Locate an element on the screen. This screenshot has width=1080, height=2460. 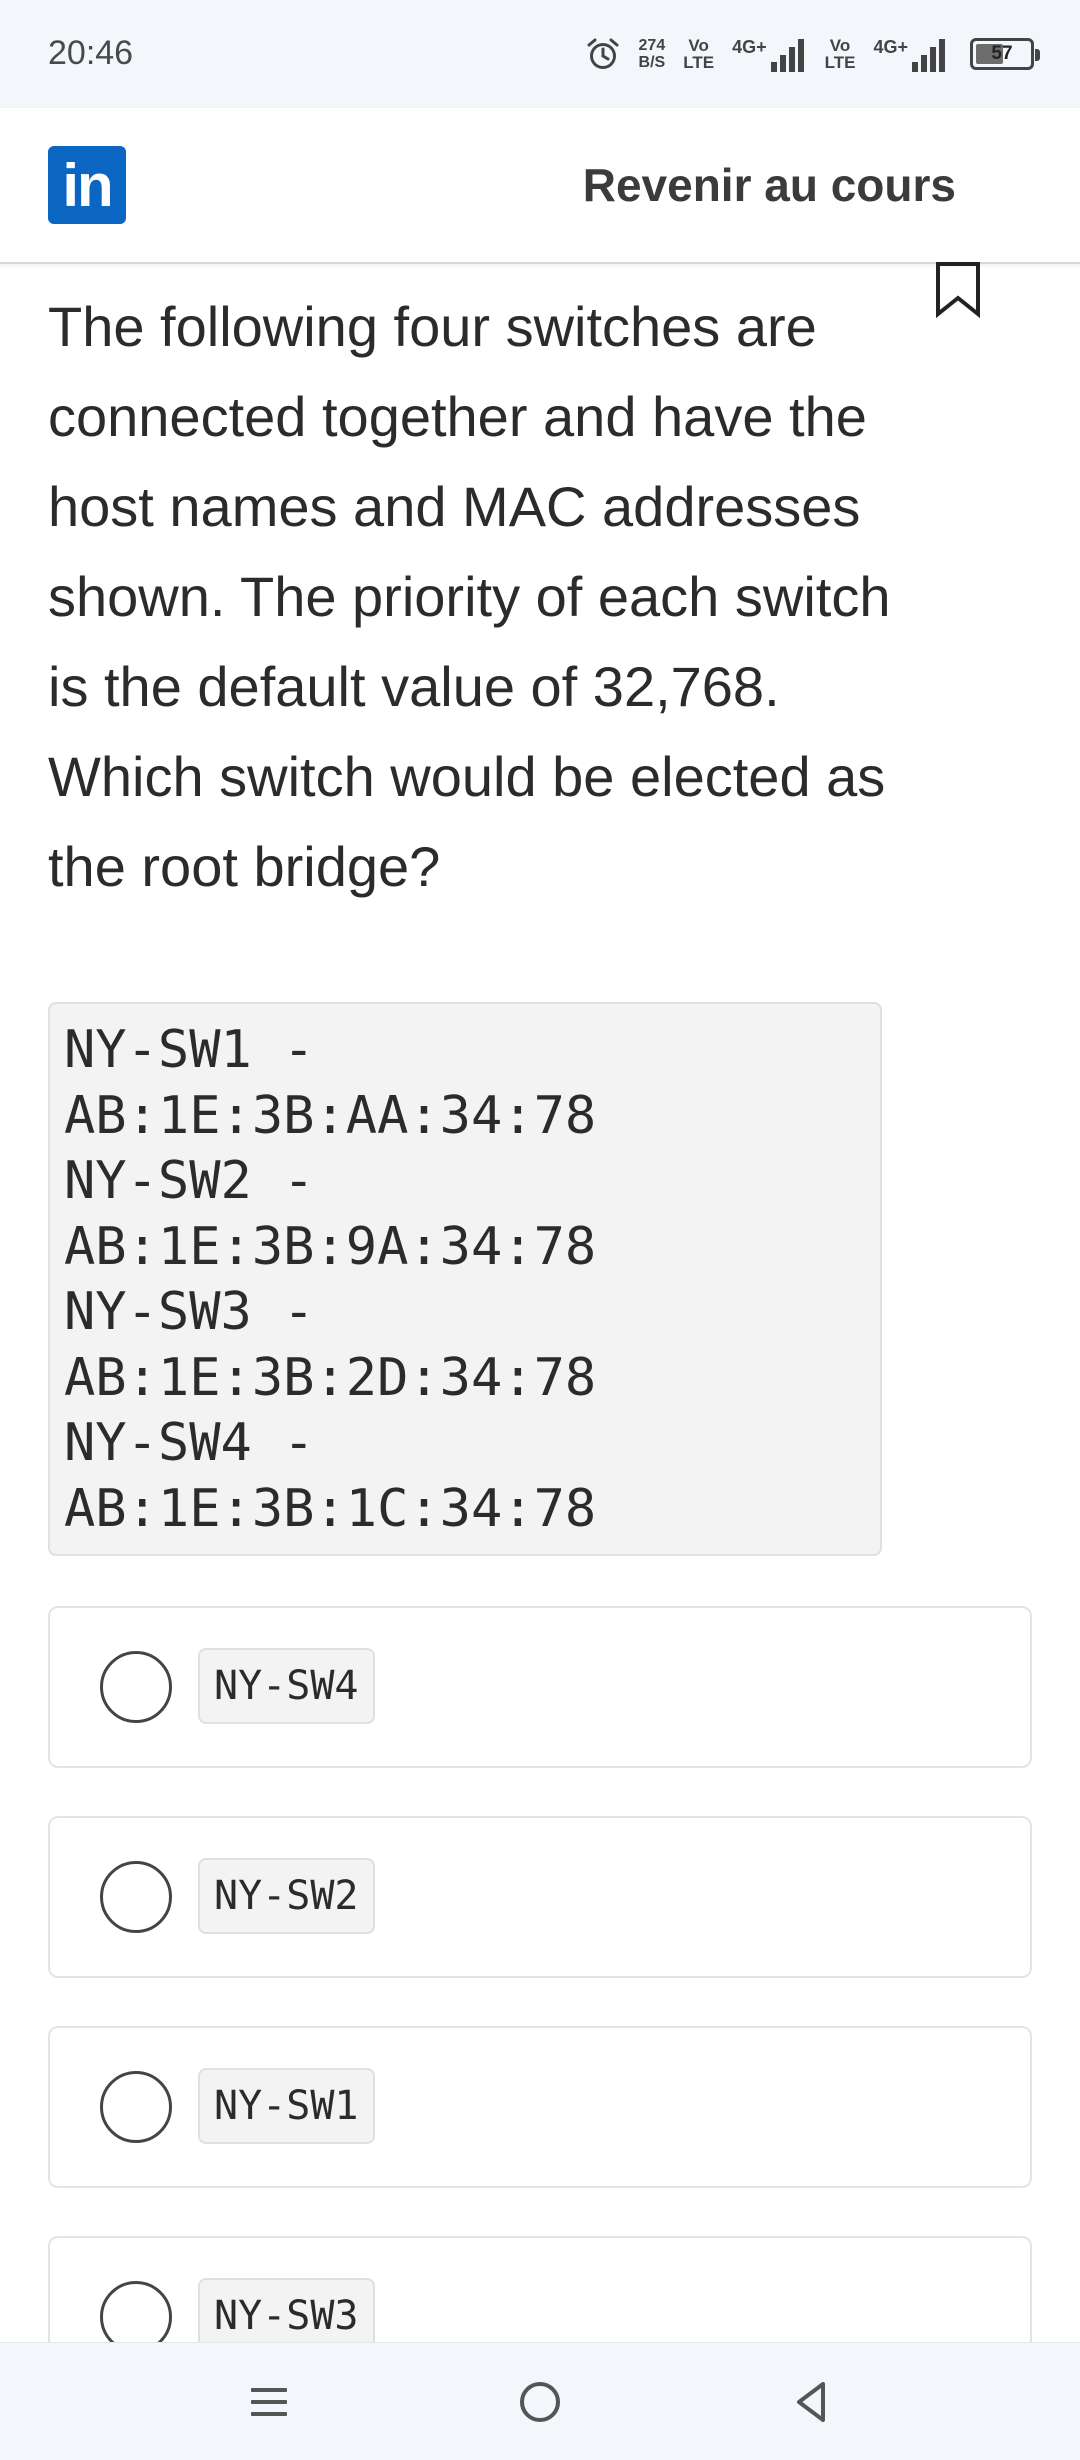
system-navigation-bar is located at coordinates (540, 2401).